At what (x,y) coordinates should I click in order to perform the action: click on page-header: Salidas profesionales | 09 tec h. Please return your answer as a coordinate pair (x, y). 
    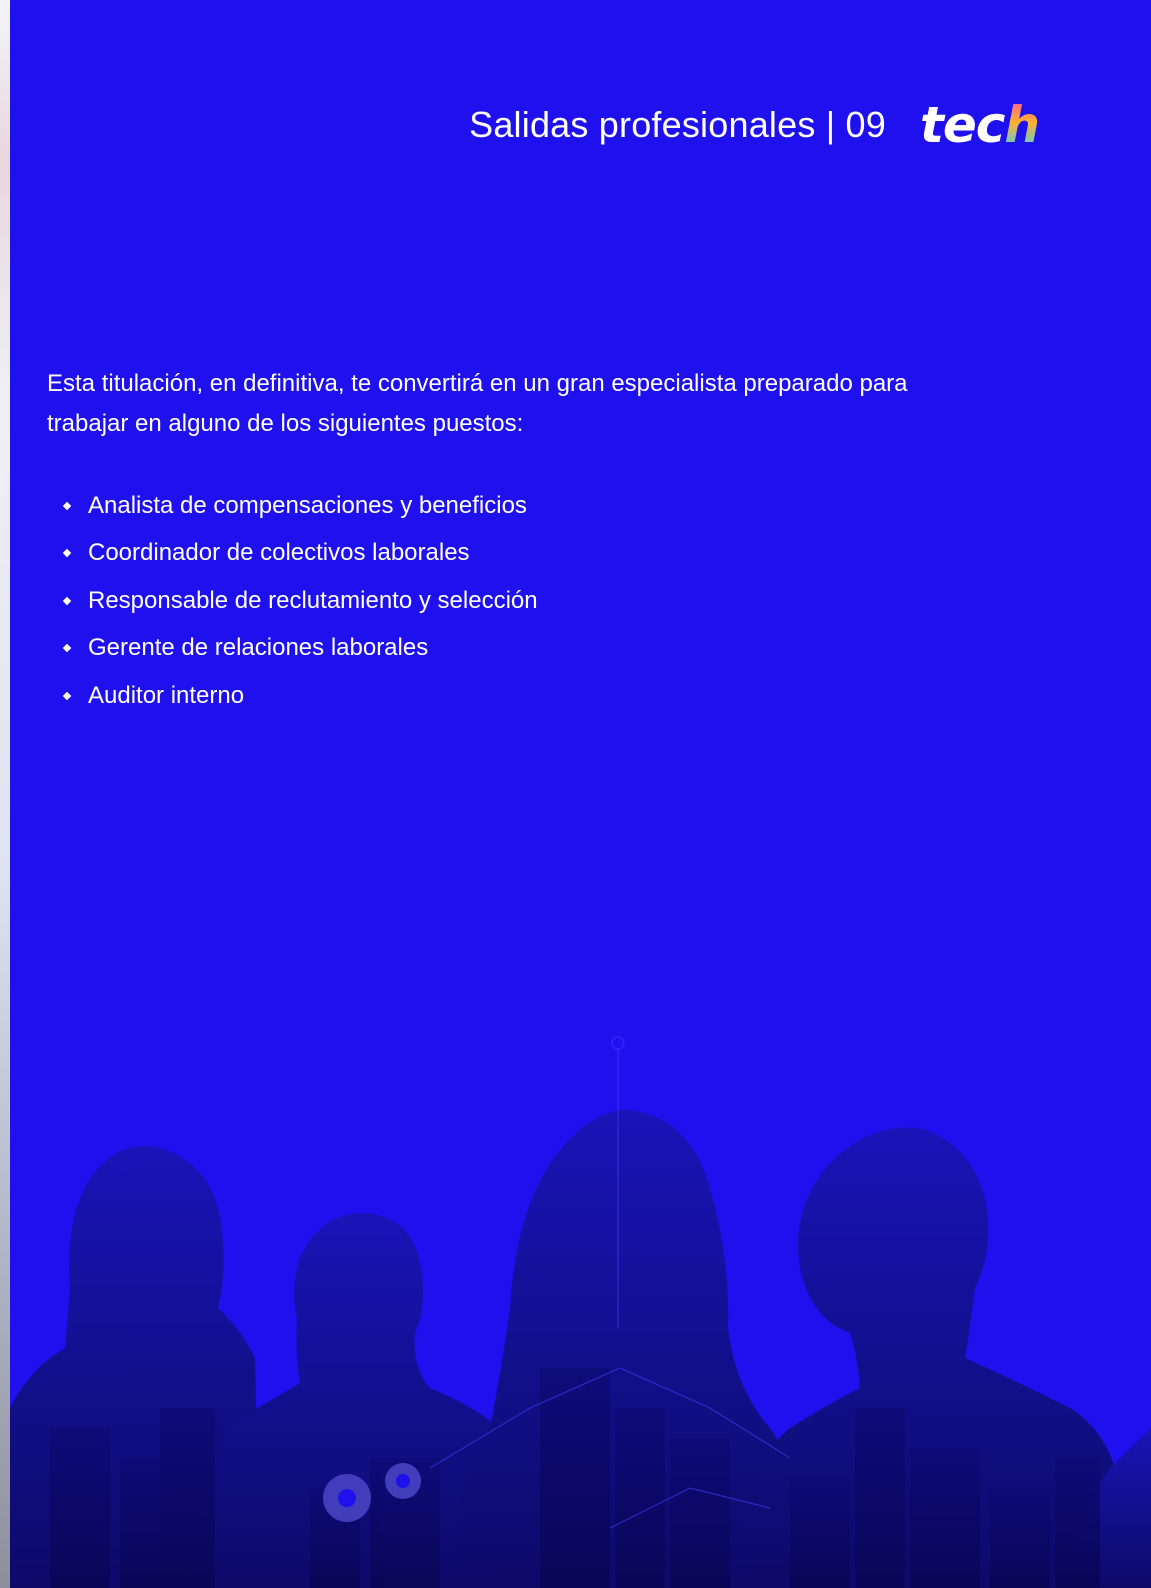
    Looking at the image, I should click on (754, 125).